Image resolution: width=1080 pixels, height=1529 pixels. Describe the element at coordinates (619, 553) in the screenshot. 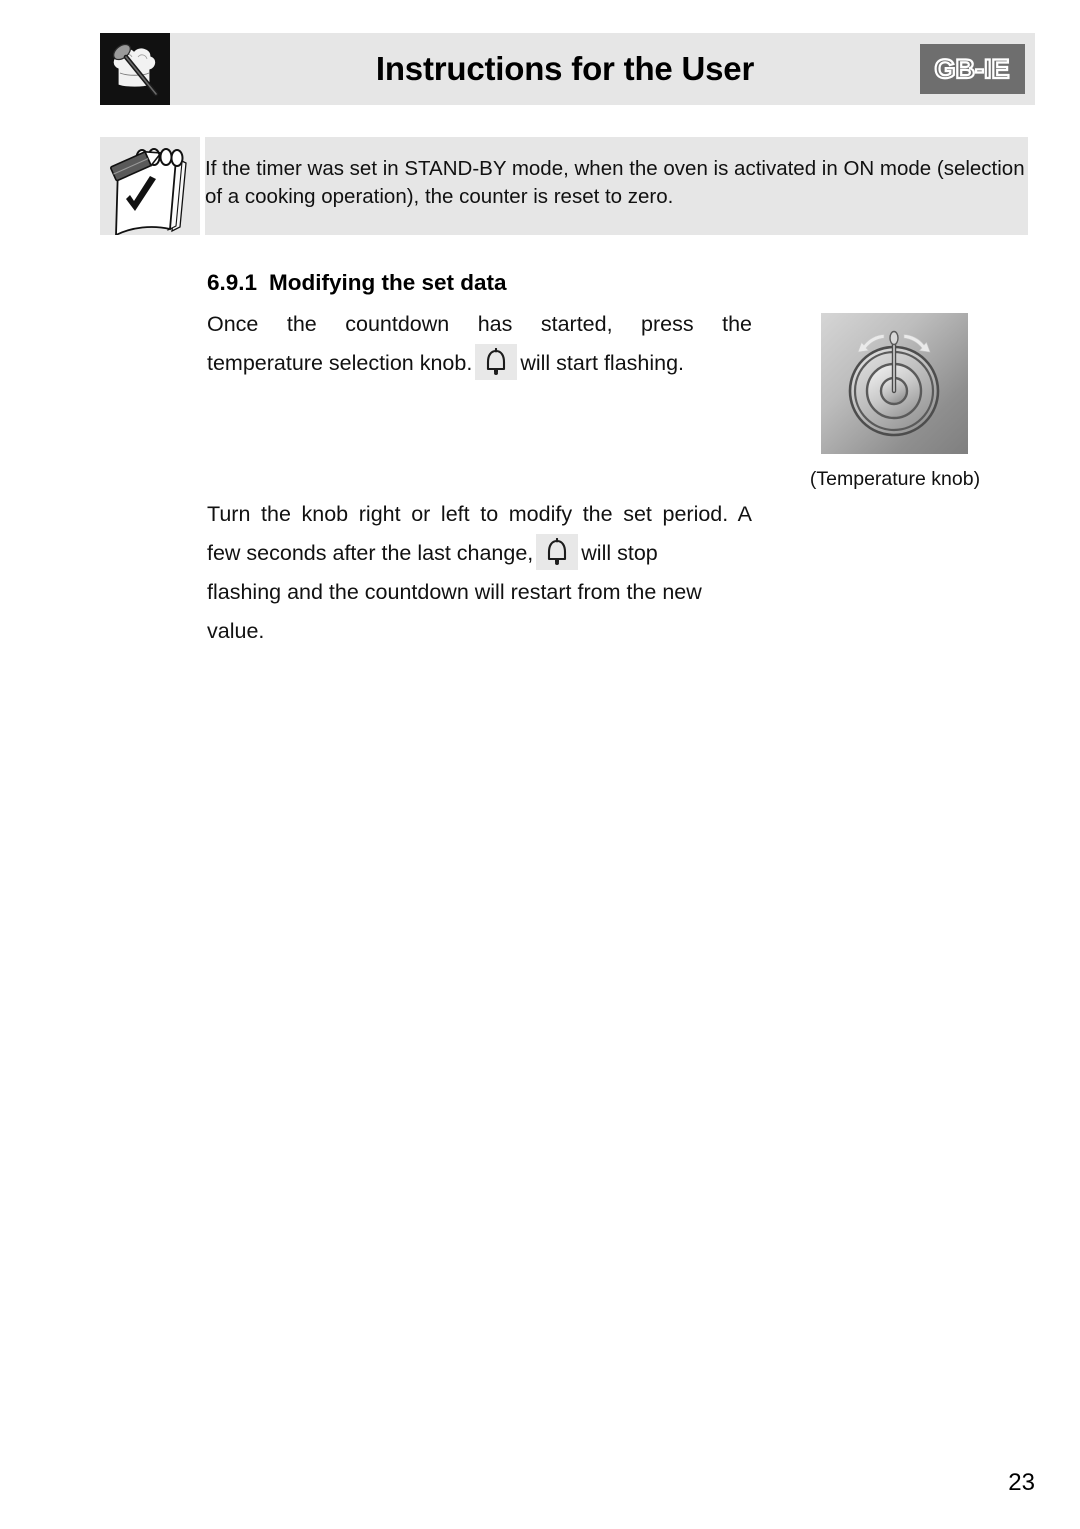

I see `paragraph-2-line-2-after: will stop` at that location.